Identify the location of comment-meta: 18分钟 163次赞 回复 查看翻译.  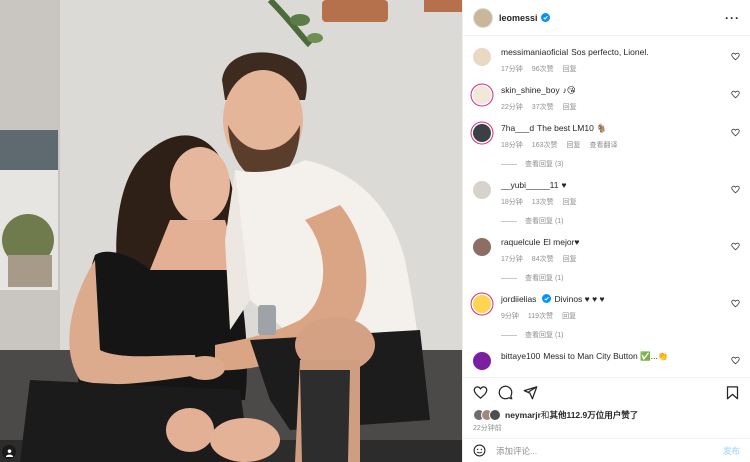
(620, 145).